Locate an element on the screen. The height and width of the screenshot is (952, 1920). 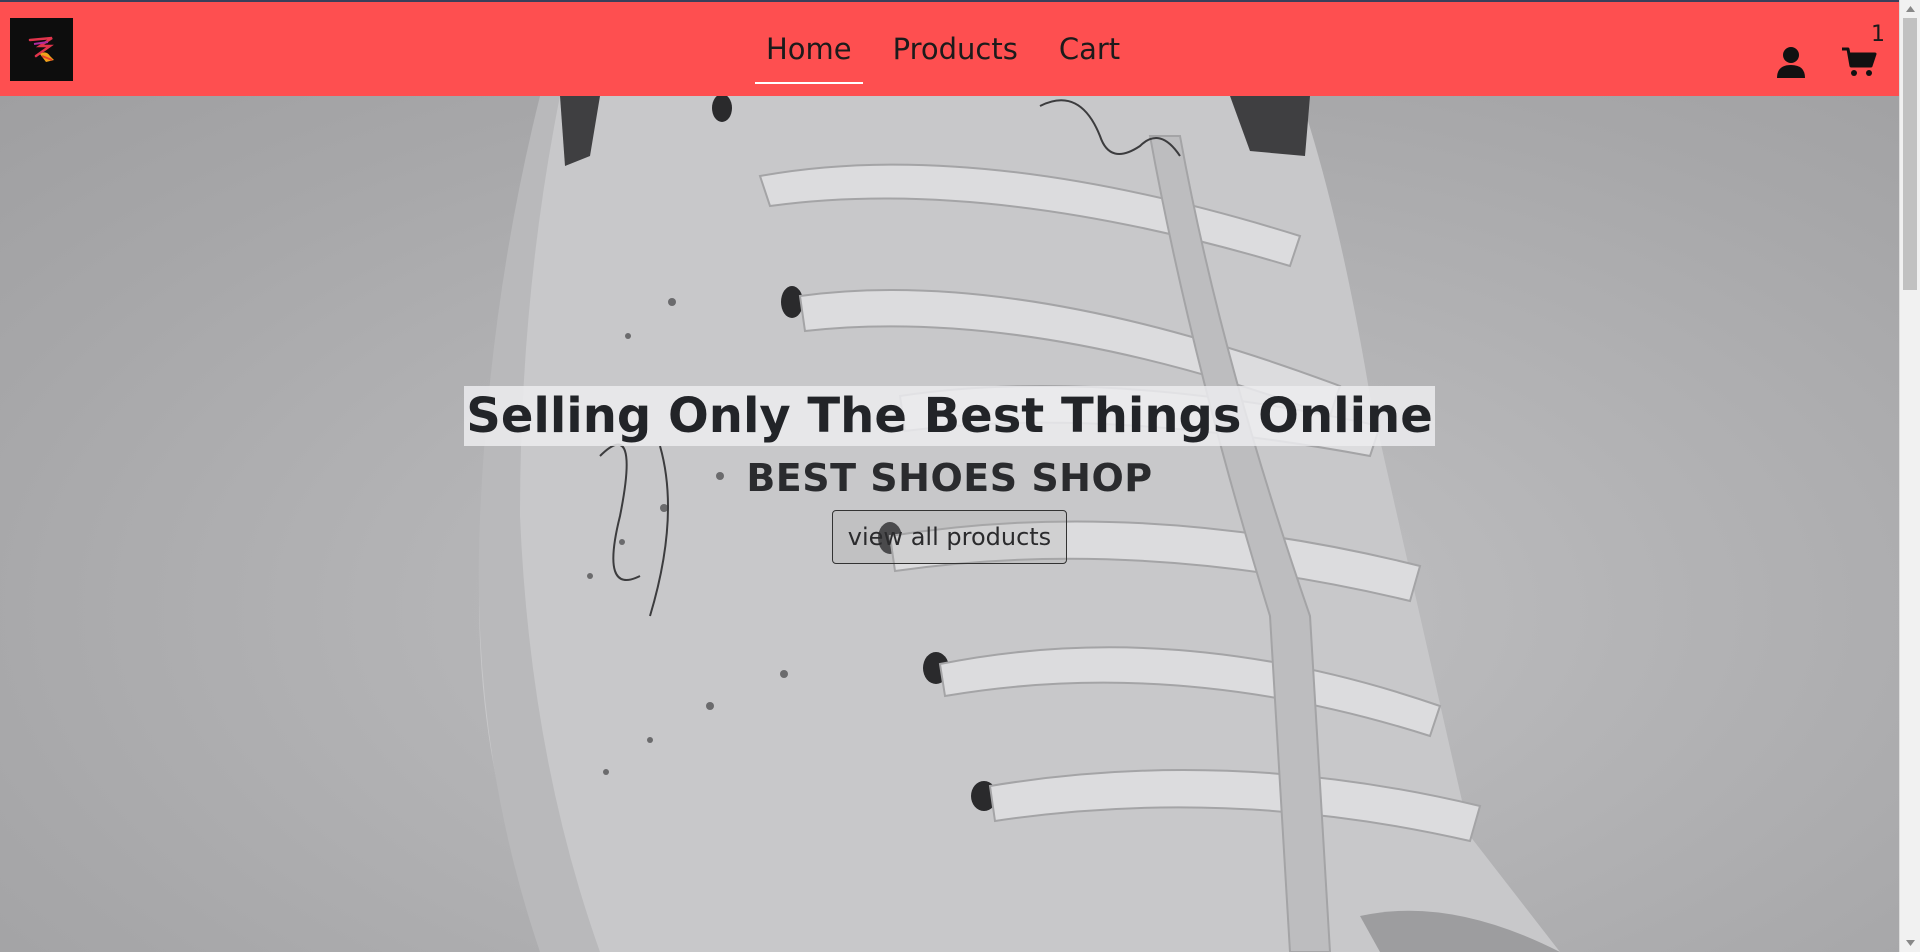
nav-home-link: Home is located at coordinates (809, 50).